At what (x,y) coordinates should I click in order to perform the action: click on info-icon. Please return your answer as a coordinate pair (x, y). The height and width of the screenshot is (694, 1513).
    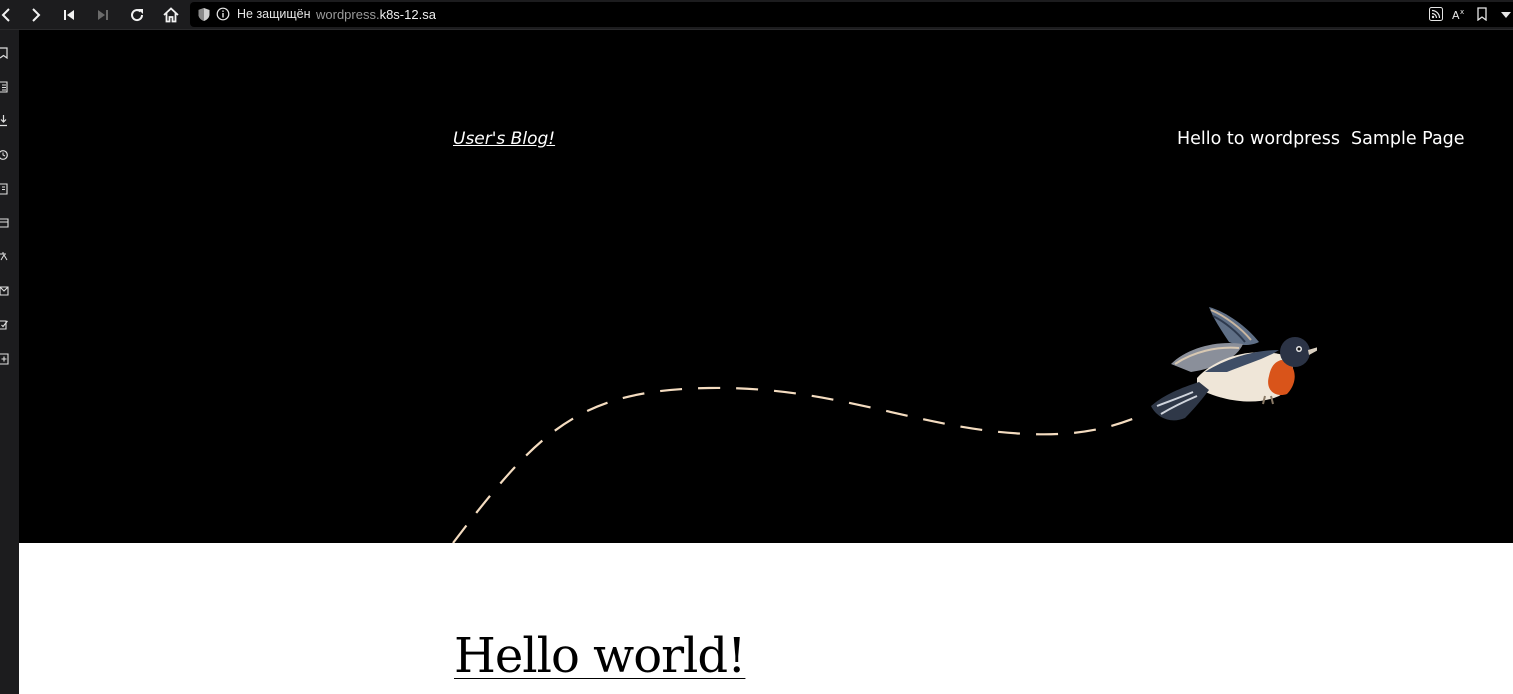
    Looking at the image, I should click on (223, 14).